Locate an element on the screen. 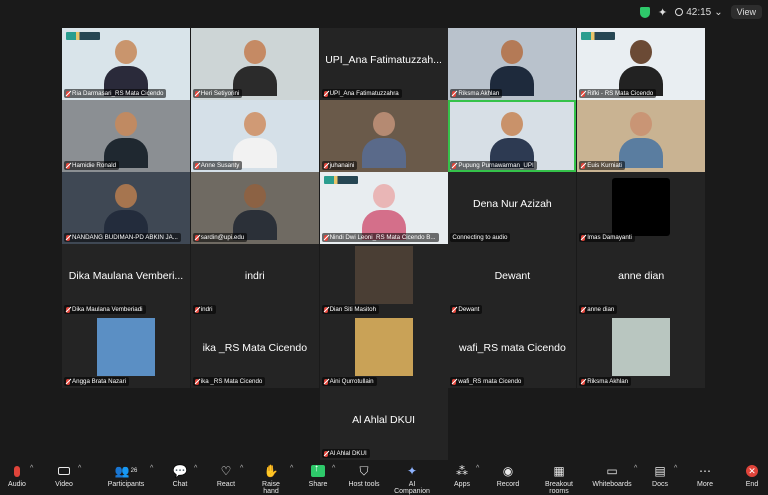 This screenshot has width=768, height=495. participant-tile: Anne Susanty is located at coordinates (254, 136).